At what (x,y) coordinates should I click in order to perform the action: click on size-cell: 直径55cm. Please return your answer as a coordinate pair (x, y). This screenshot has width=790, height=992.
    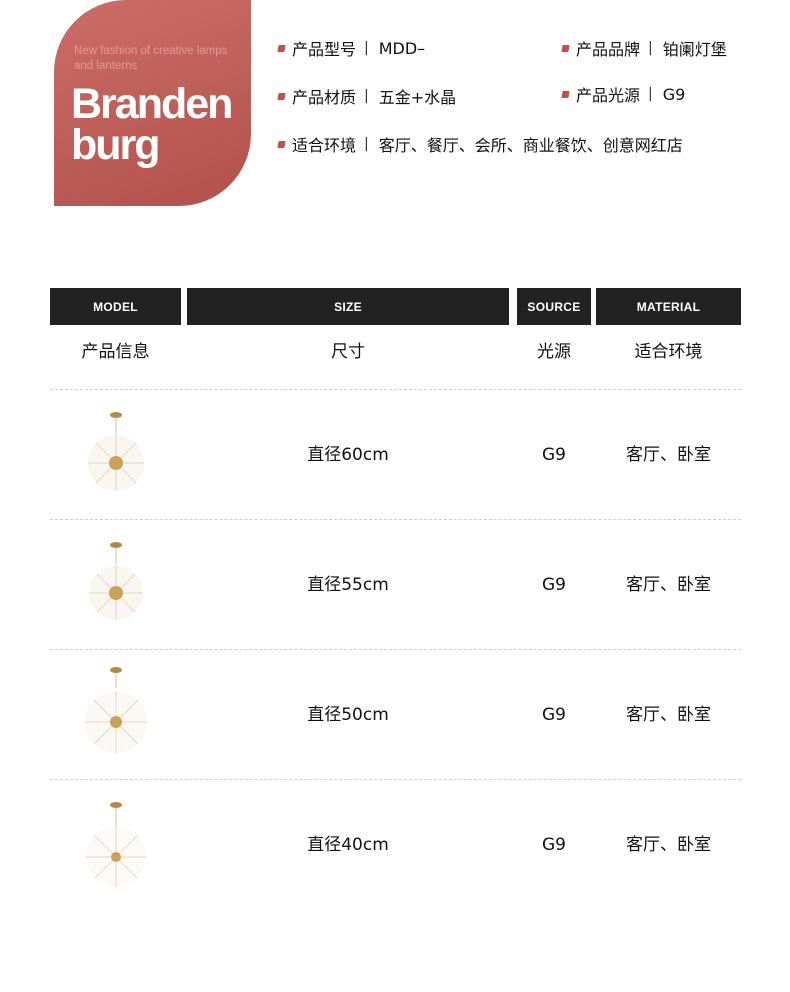
    Looking at the image, I should click on (348, 585).